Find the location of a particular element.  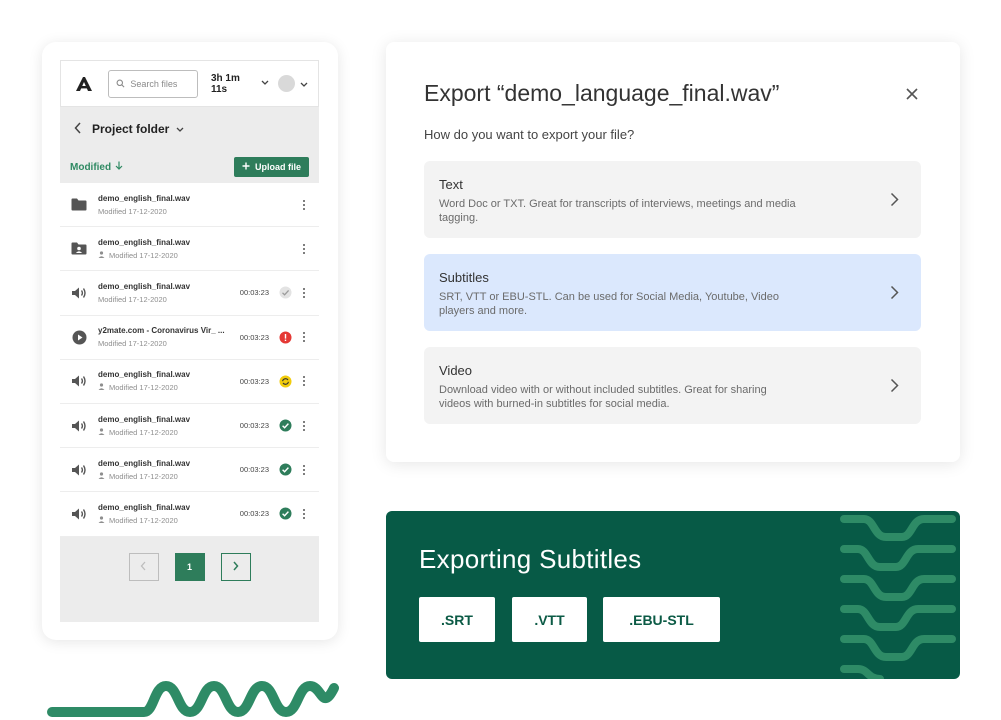

page-button-current: 1 is located at coordinates (189, 566).